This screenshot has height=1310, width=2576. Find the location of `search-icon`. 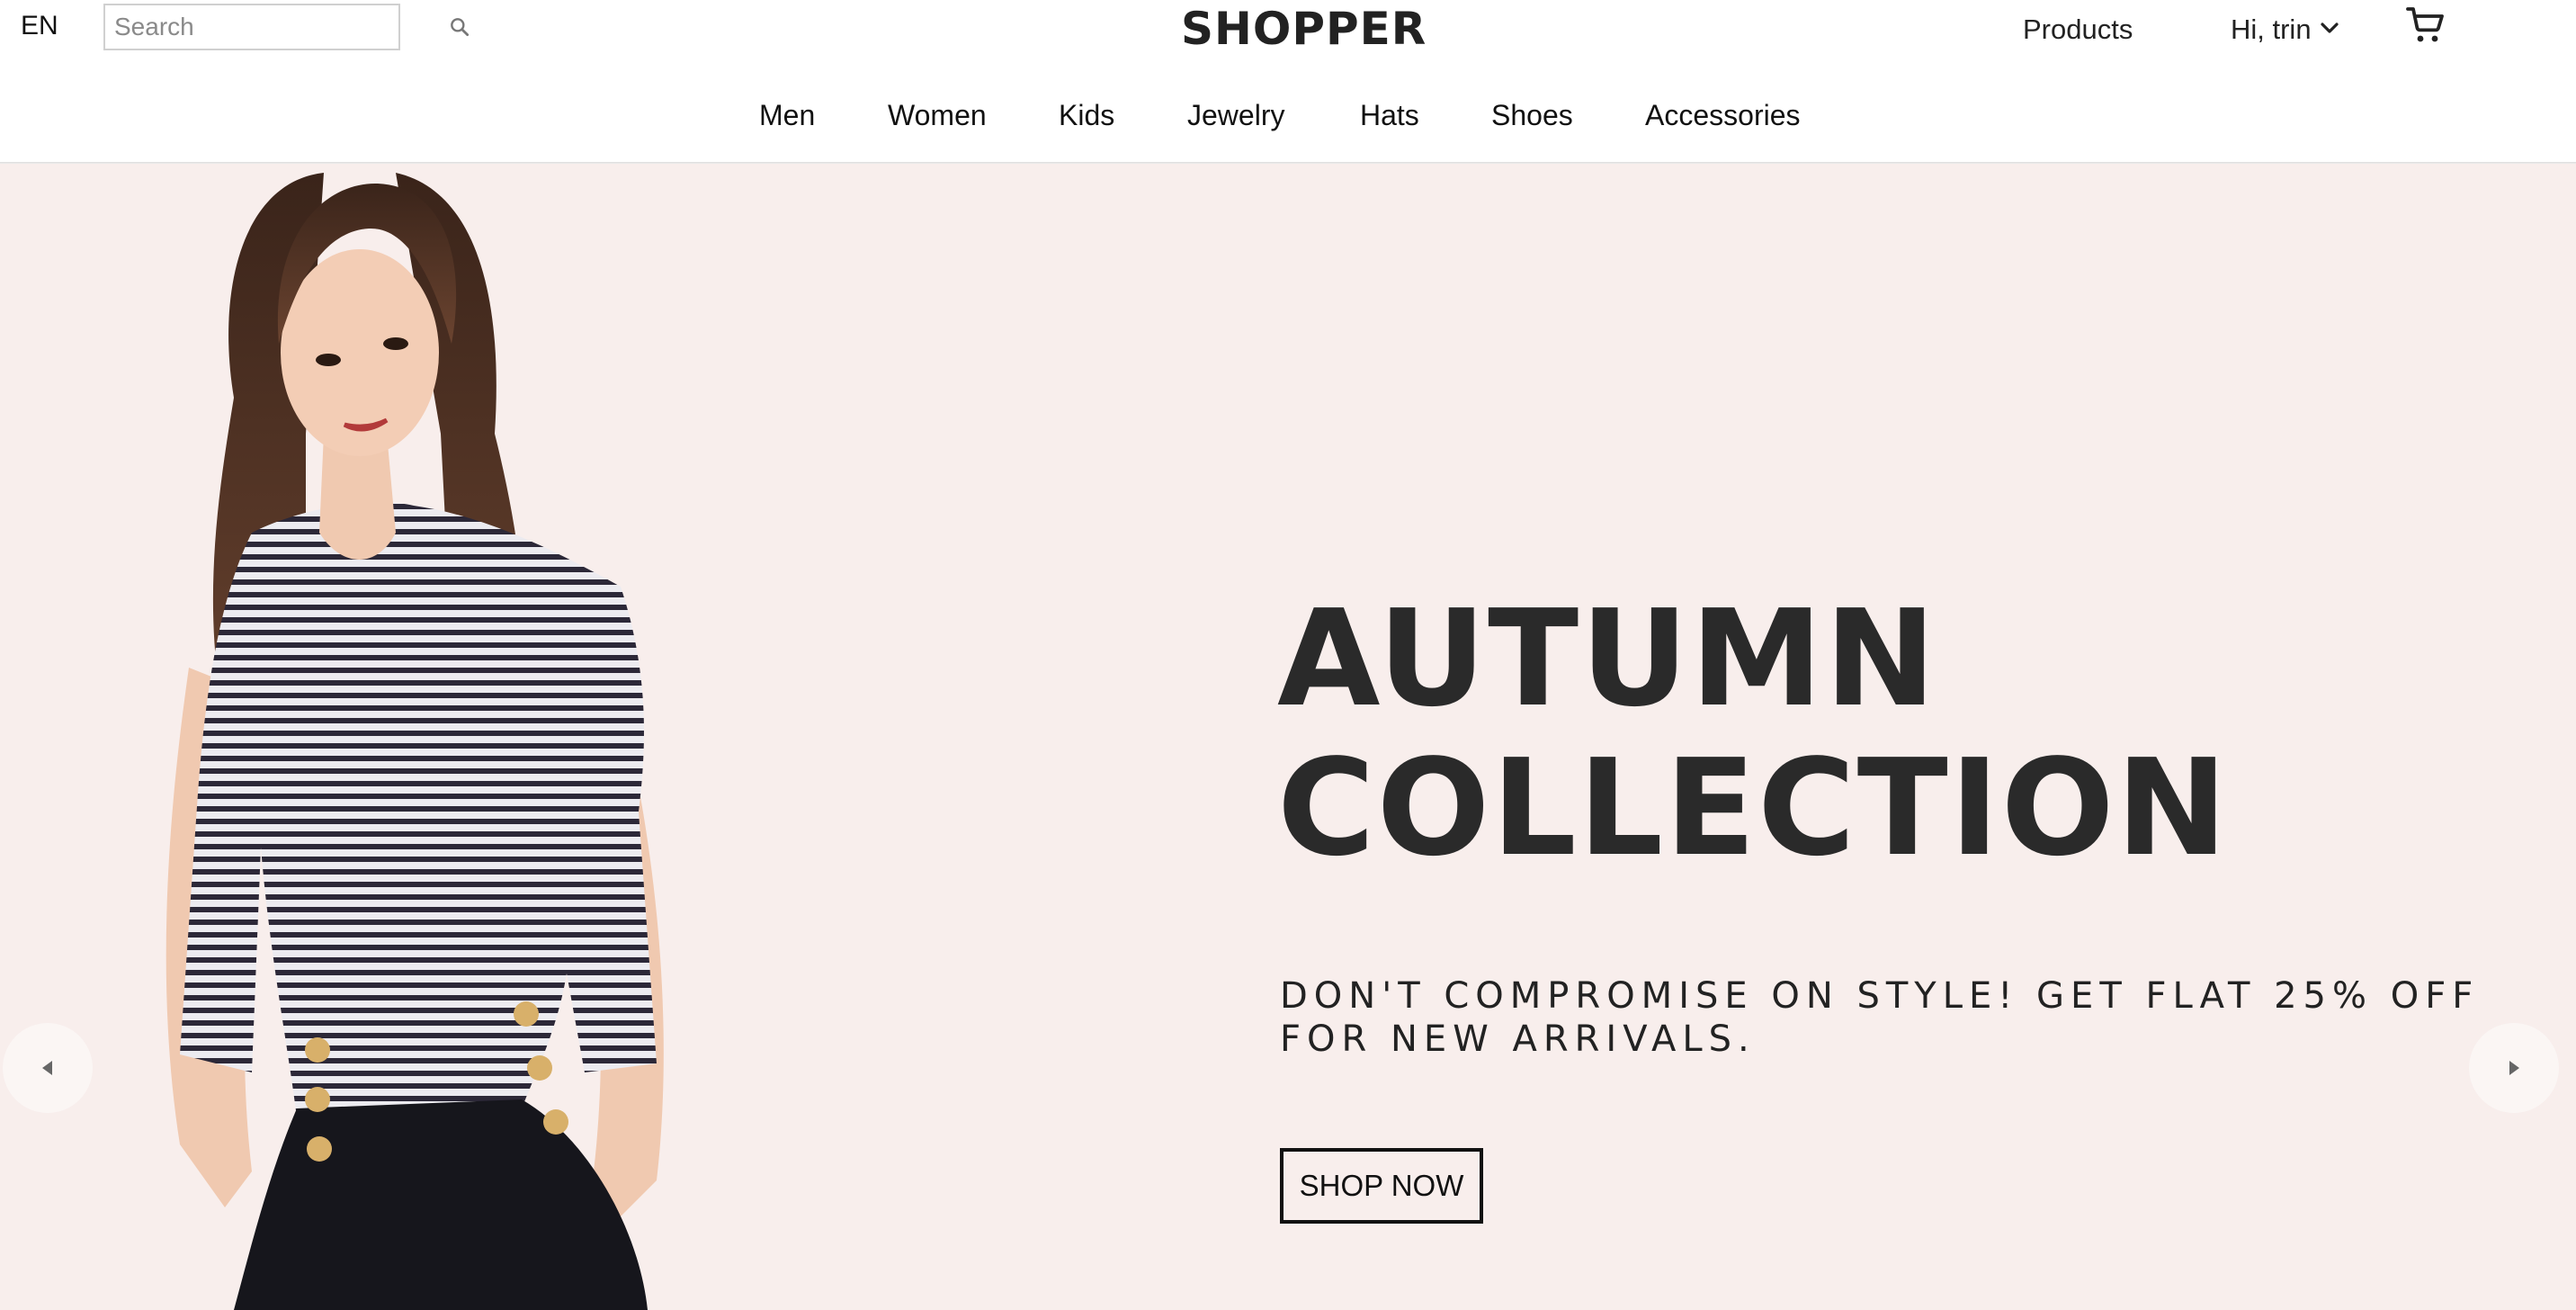

search-icon is located at coordinates (459, 27).